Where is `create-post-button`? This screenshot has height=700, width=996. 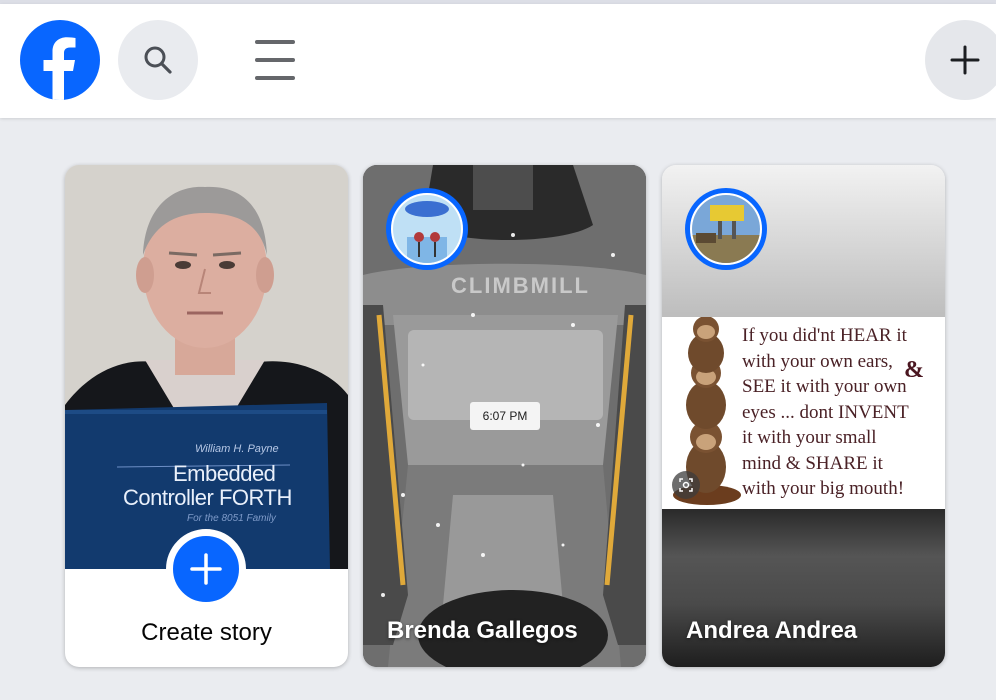 create-post-button is located at coordinates (960, 60).